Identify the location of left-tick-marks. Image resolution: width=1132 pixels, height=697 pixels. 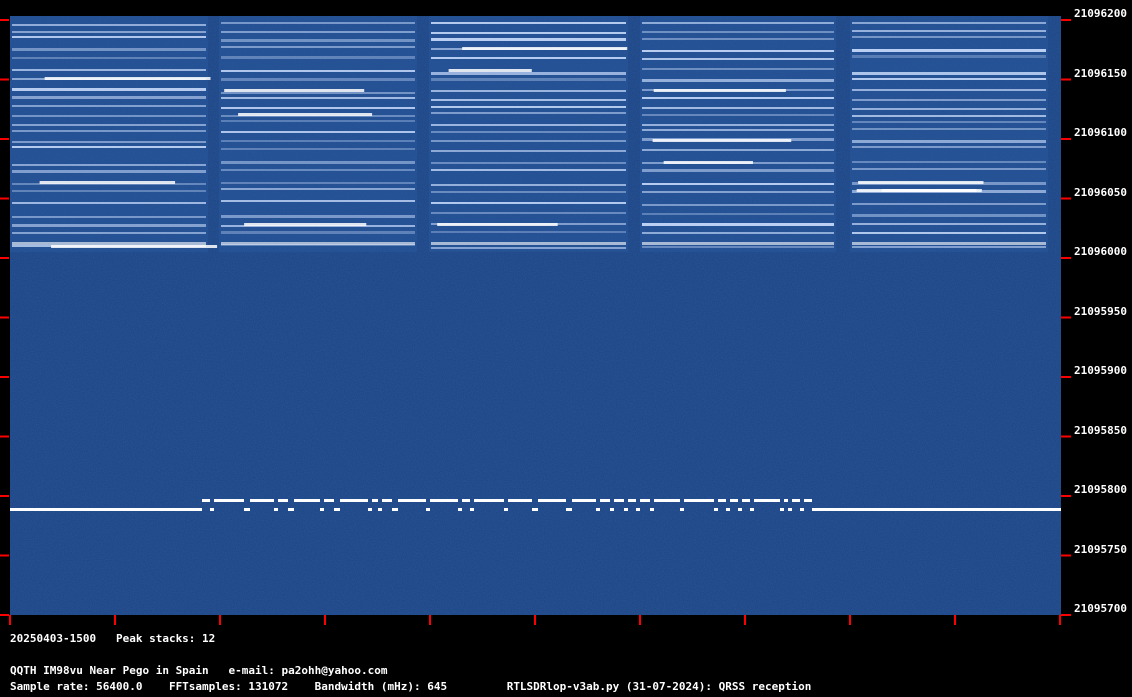
(4, 317).